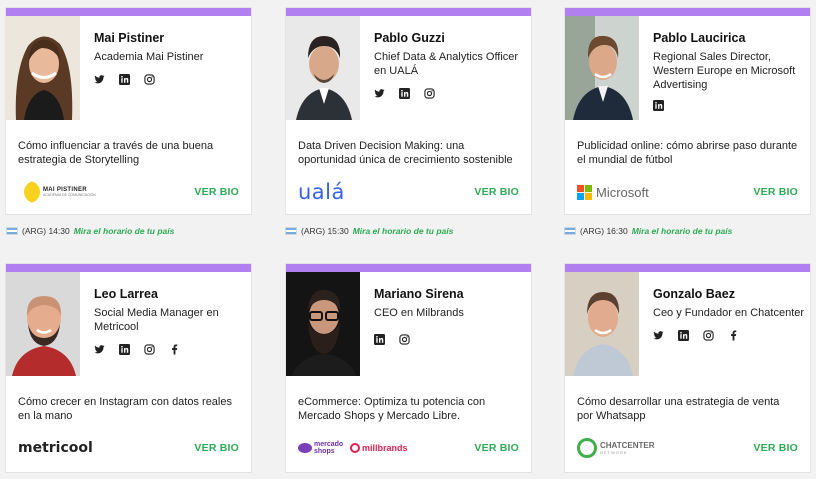 The width and height of the screenshot is (816, 479). I want to click on company-logo: Microsoft, so click(613, 192).